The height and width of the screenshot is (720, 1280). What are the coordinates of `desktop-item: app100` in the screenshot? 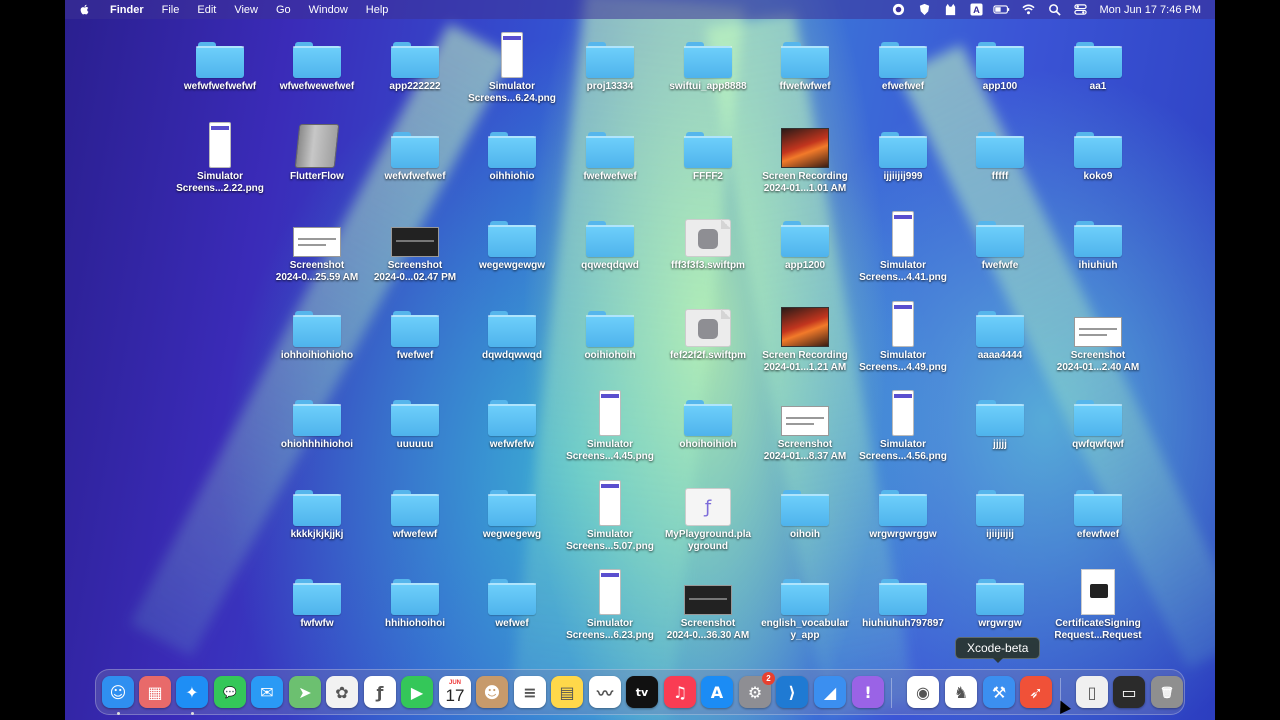 It's located at (1000, 60).